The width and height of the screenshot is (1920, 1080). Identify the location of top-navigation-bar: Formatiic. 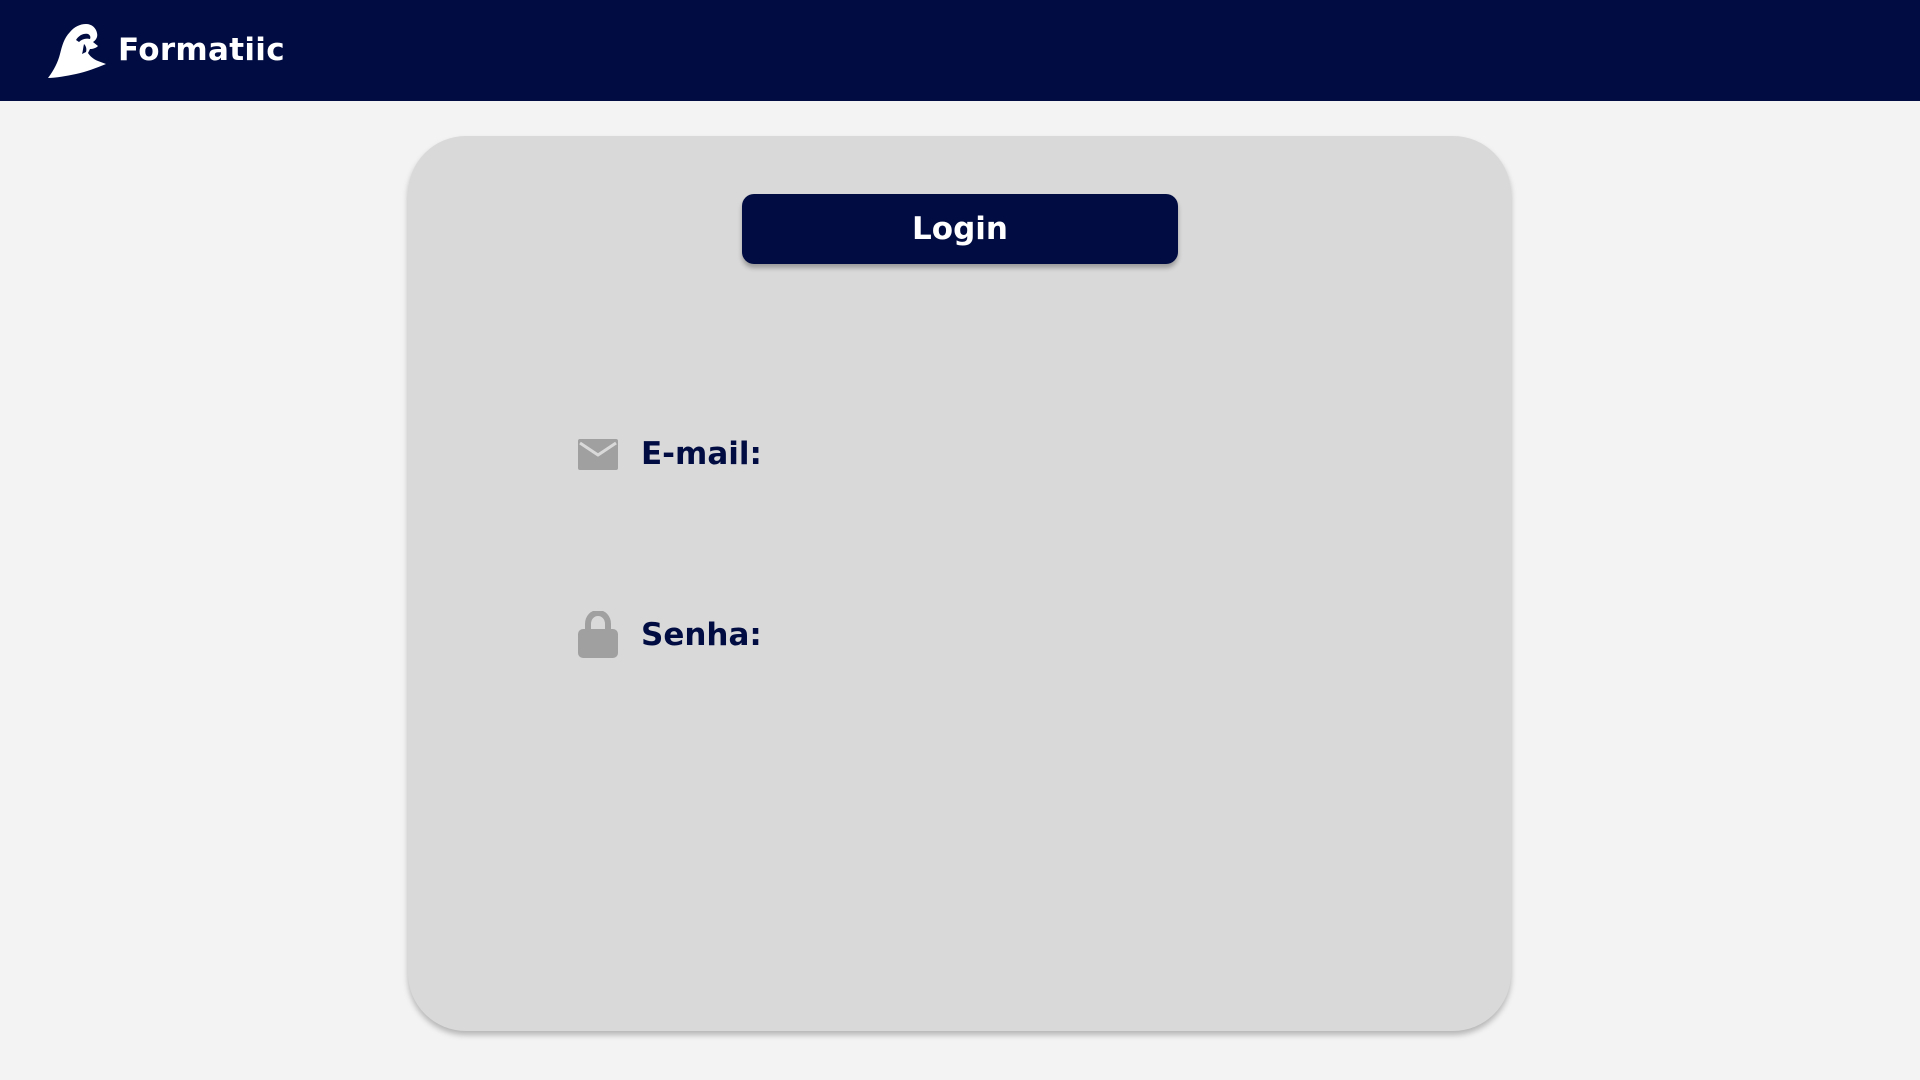
(960, 50).